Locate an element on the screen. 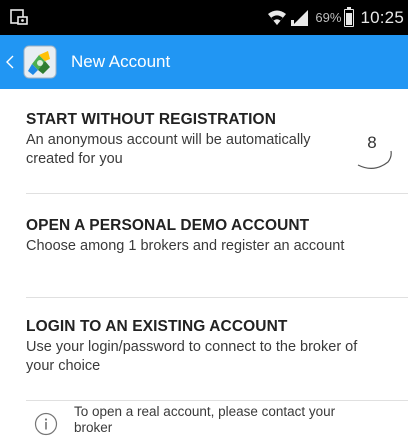 Image resolution: width=408 pixels, height=441 pixels. status-bar: 69% 10:25 is located at coordinates (204, 17).